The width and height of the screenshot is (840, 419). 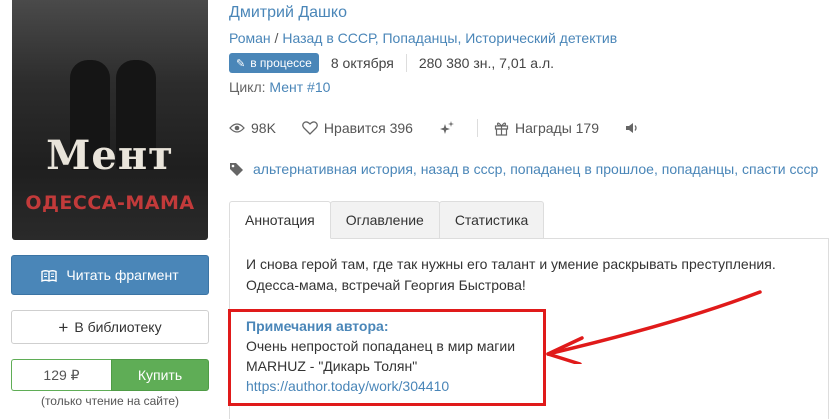 I want to click on book-size: 280 380 зн., 7,01 а.л., so click(x=486, y=63).